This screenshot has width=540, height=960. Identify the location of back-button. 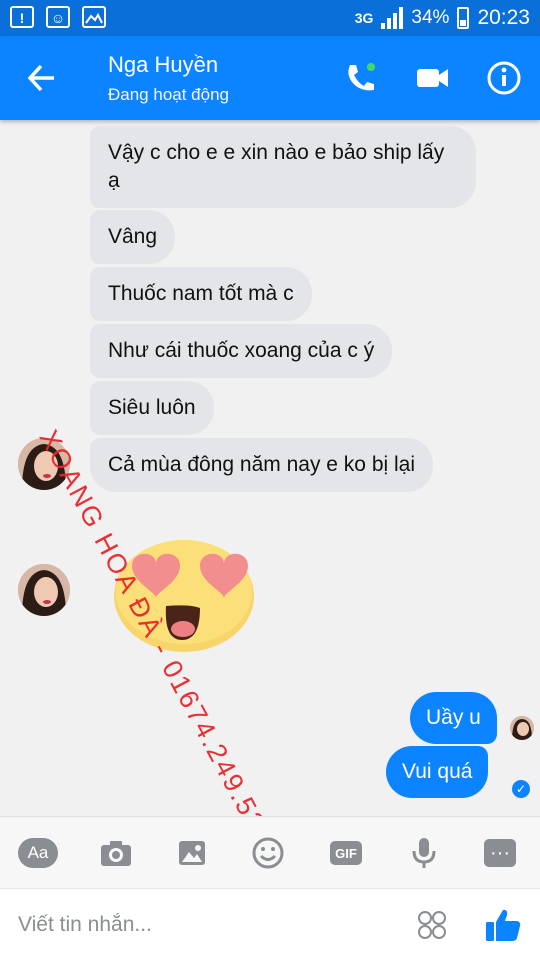
(42, 78).